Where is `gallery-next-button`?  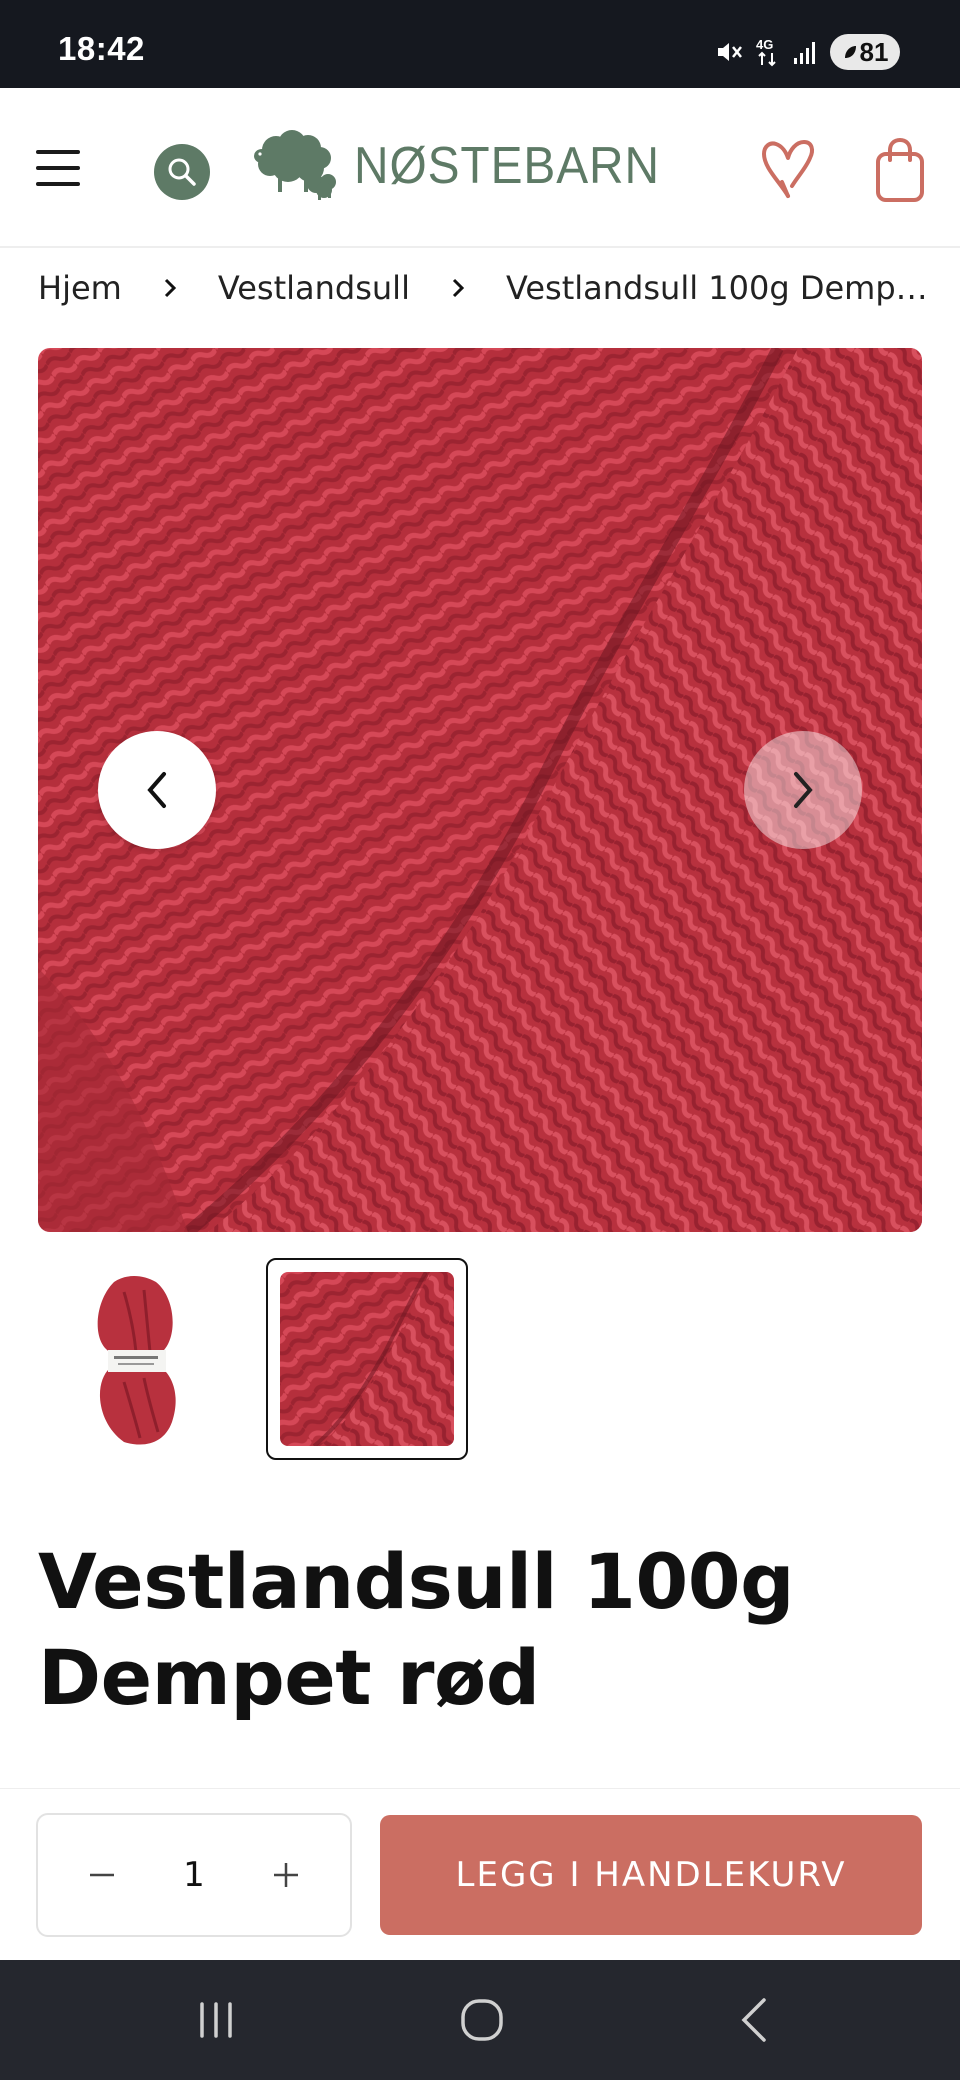
gallery-next-button is located at coordinates (803, 790).